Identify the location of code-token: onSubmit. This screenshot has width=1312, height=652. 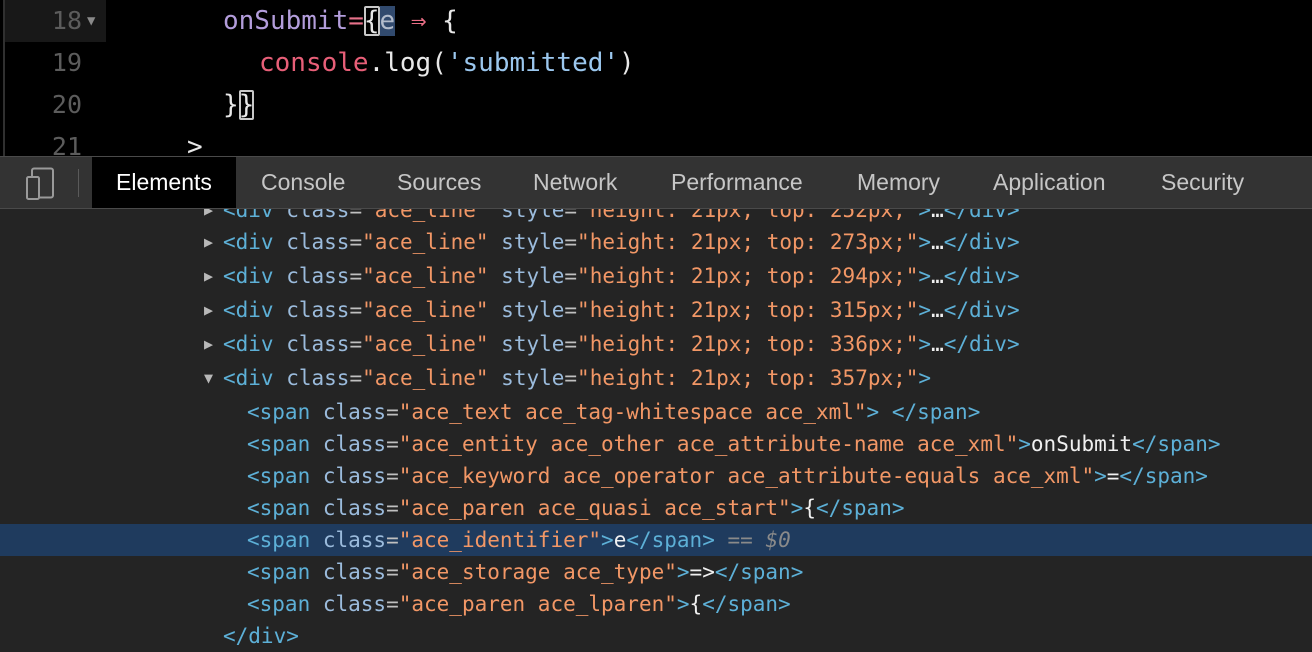
(286, 21).